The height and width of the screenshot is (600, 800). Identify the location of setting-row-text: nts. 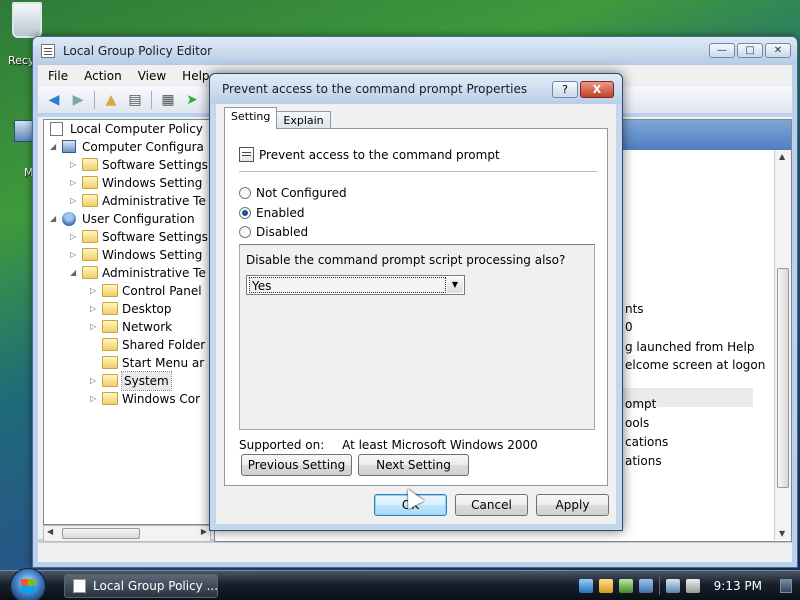
(634, 309).